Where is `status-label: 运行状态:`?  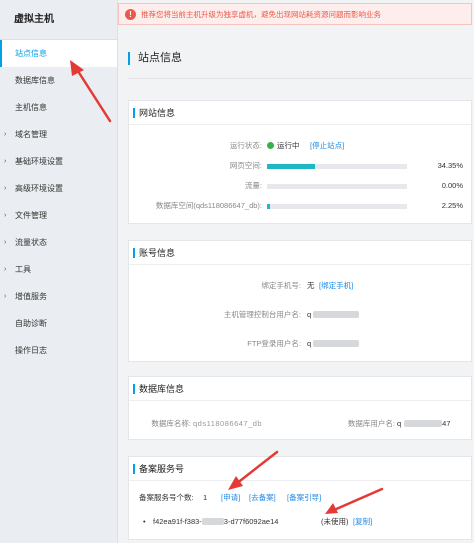 status-label: 运行状态: is located at coordinates (245, 145).